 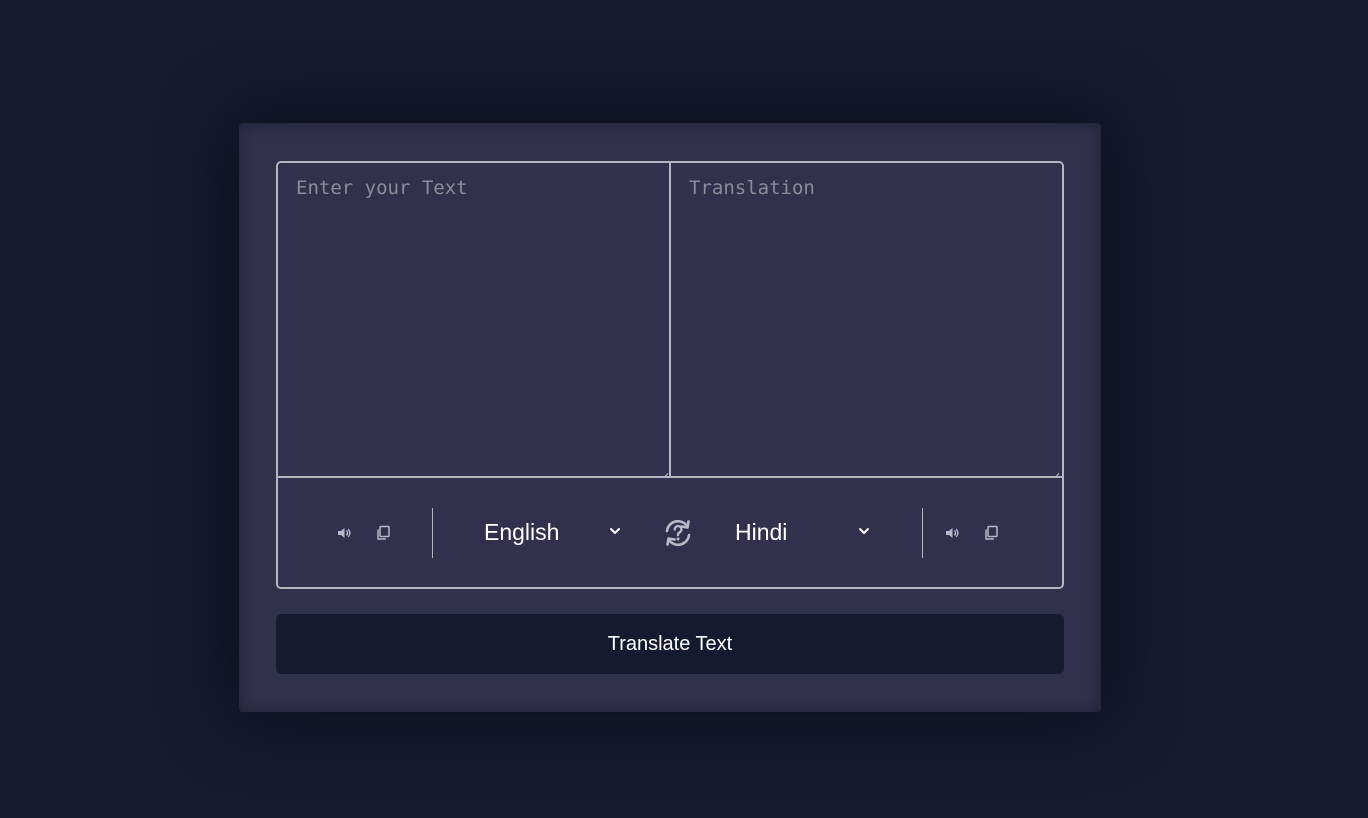 I want to click on swap-languages-button, so click(x=678, y=533).